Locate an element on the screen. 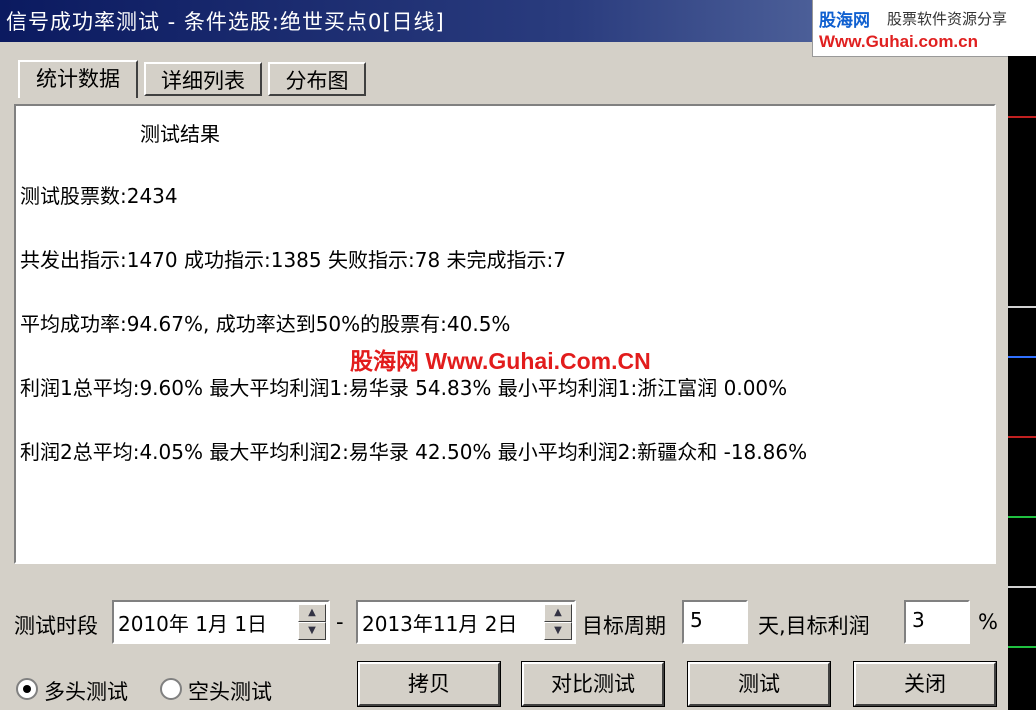  tab-statistics: 统计数据 is located at coordinates (78, 79).